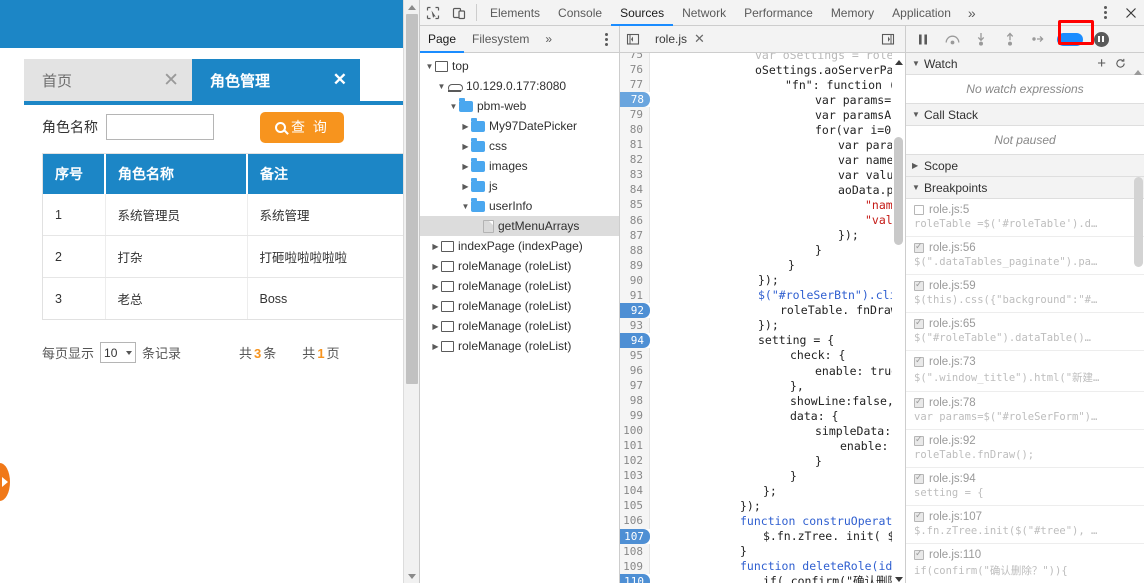  I want to click on tree-item-rolemanage-4: ▶ roleManage (roleList), so click(519, 326).